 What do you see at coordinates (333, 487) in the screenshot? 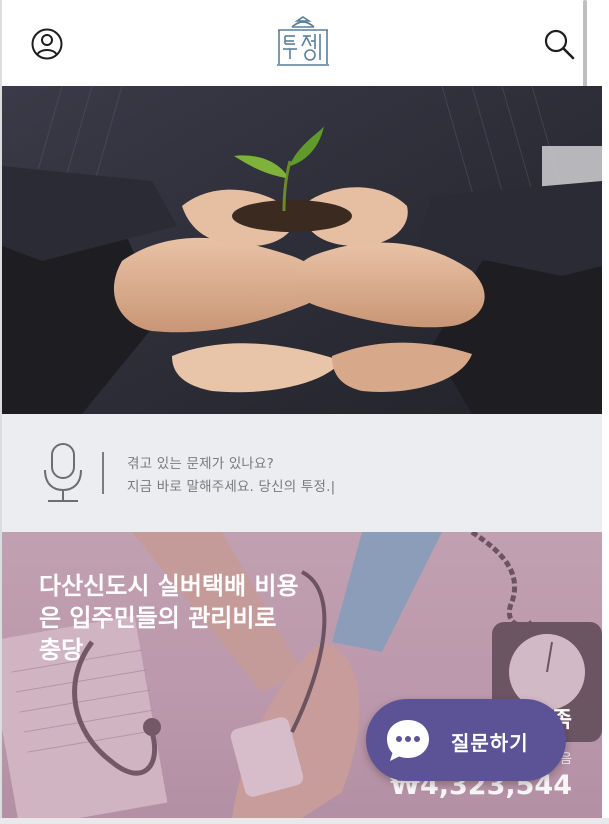
I see `text-caret: |` at bounding box center [333, 487].